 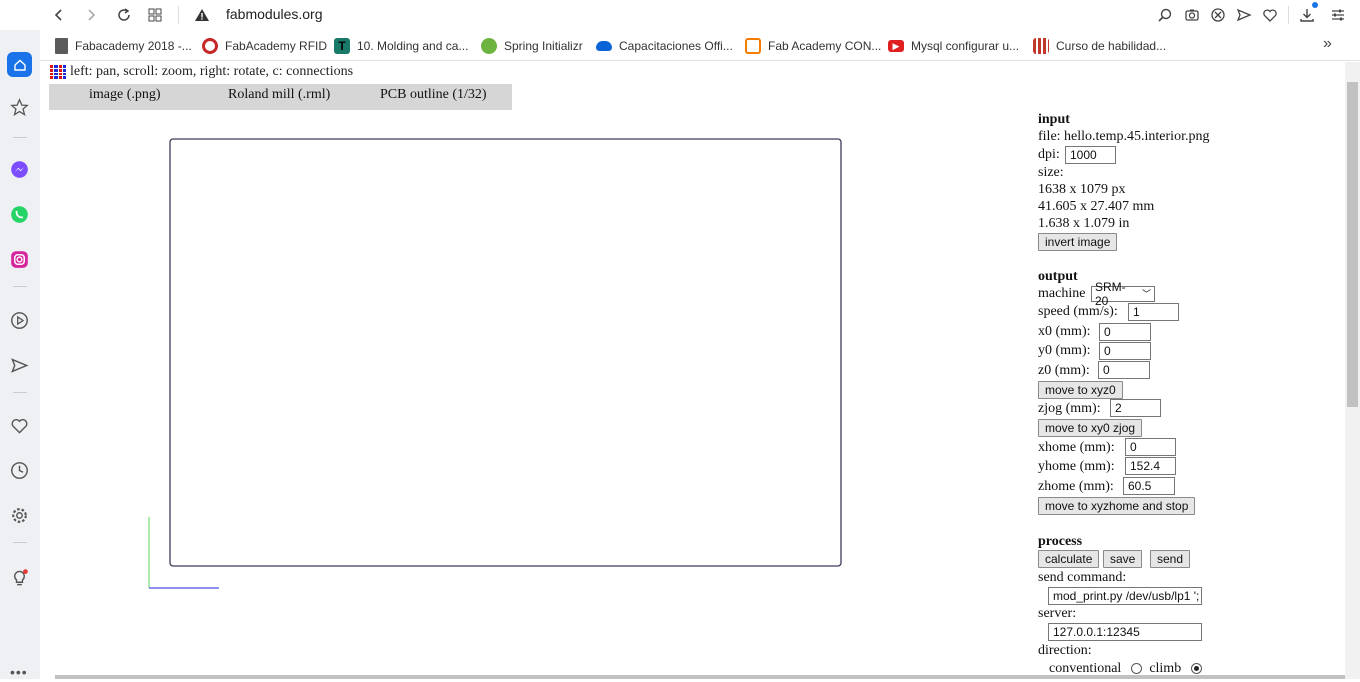 What do you see at coordinates (1125, 632) in the screenshot?
I see `server-input: 127.0.0.1:12345` at bounding box center [1125, 632].